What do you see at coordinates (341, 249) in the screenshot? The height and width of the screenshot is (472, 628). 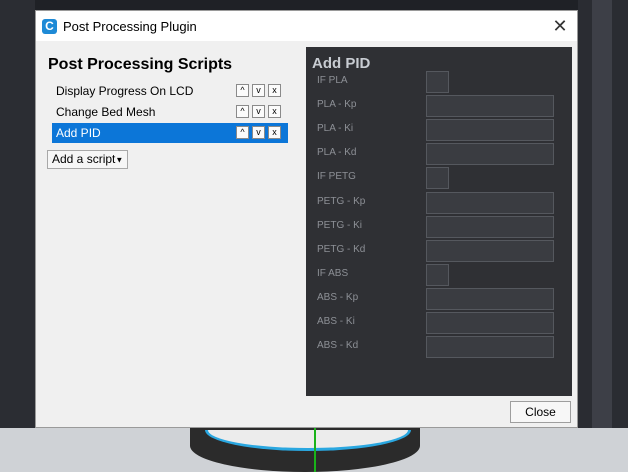 I see `setting-label: PETG - Kd` at bounding box center [341, 249].